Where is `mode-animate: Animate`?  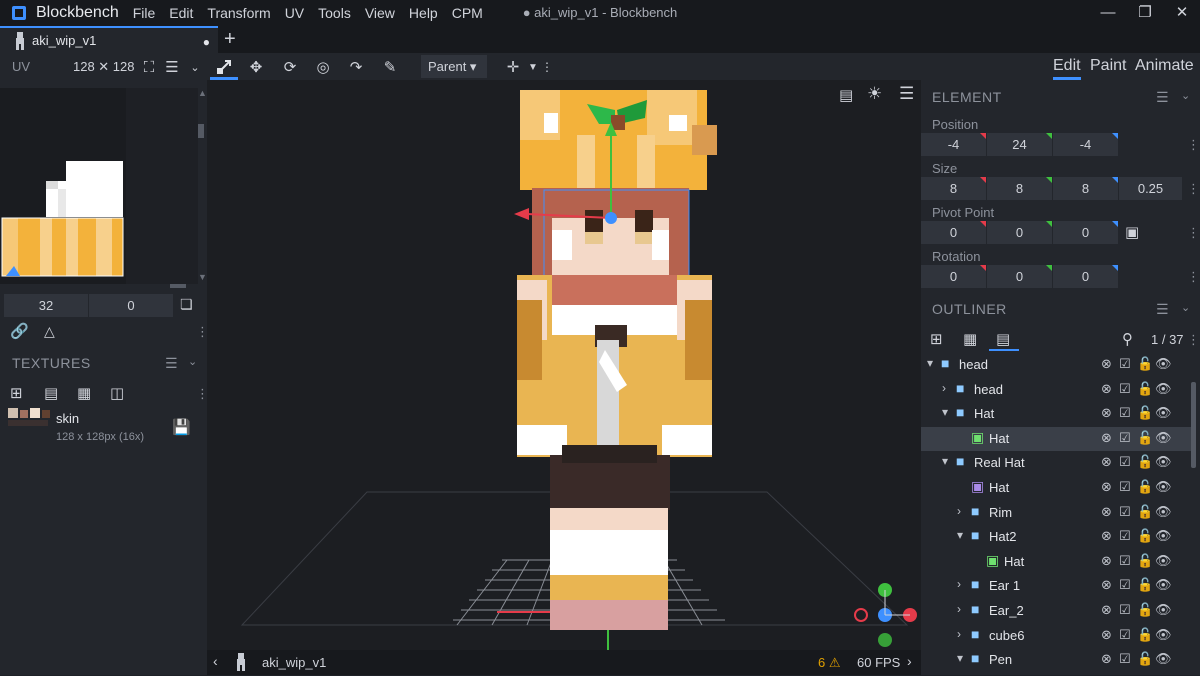
mode-animate: Animate is located at coordinates (1164, 66).